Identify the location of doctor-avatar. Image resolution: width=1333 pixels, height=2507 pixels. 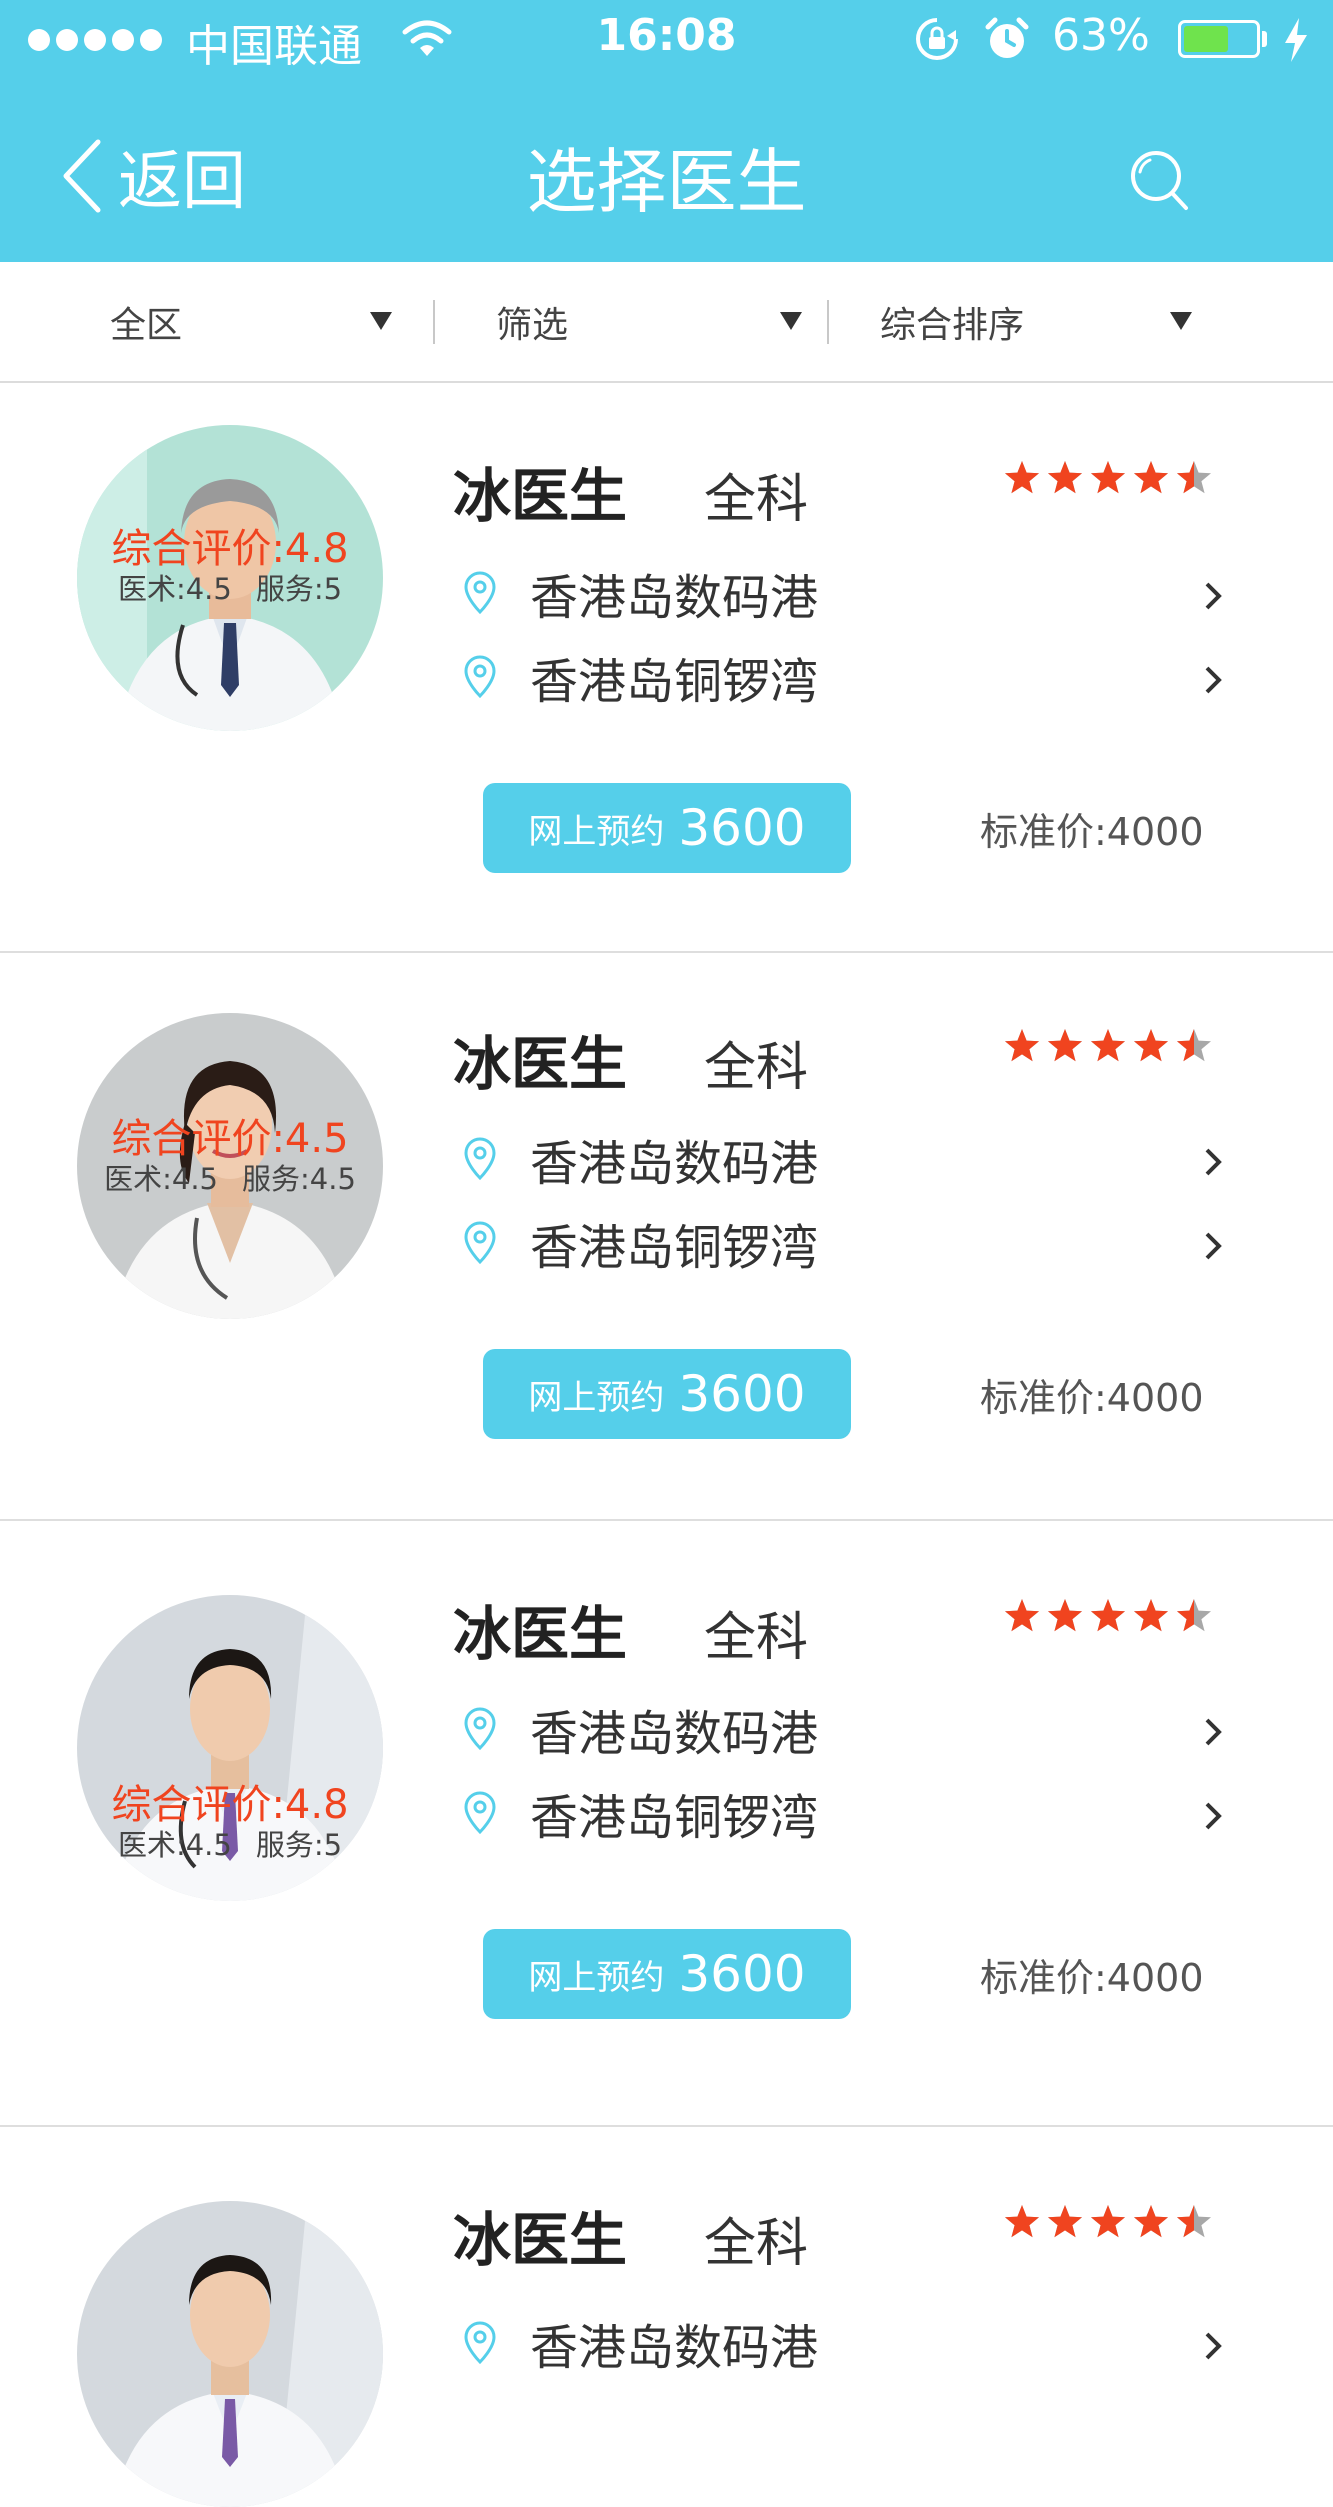
(230, 2354).